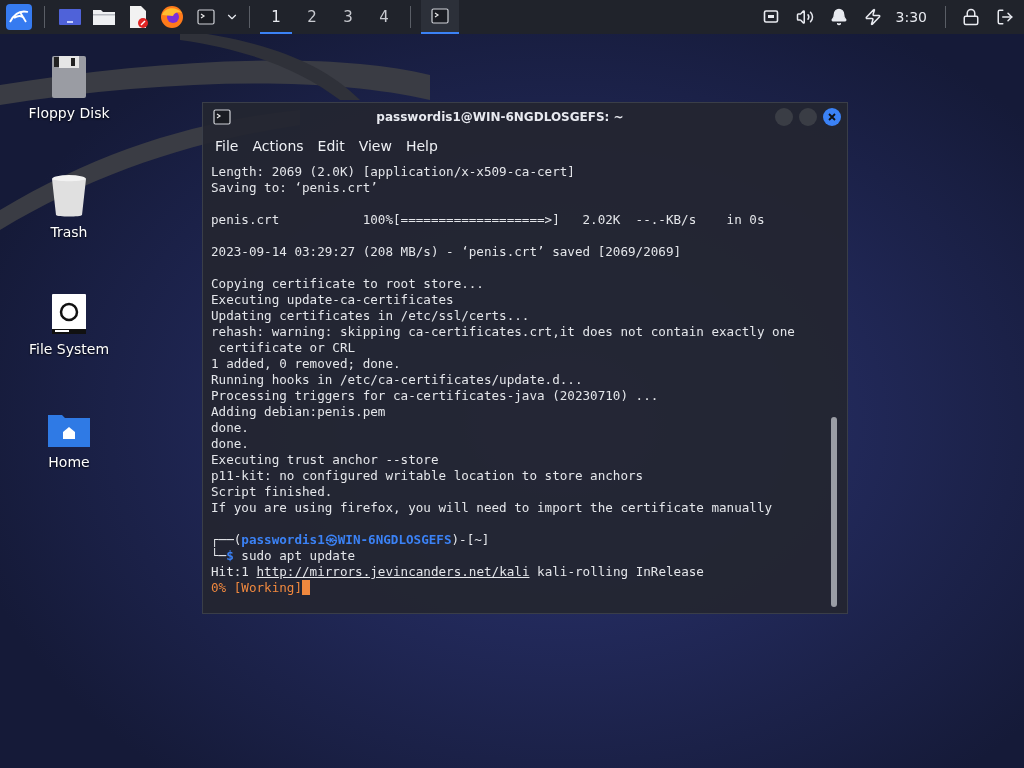  What do you see at coordinates (500, 117) in the screenshot?
I see `window-title: passwordis1@WIN-6NGDLOSGEFS: ~` at bounding box center [500, 117].